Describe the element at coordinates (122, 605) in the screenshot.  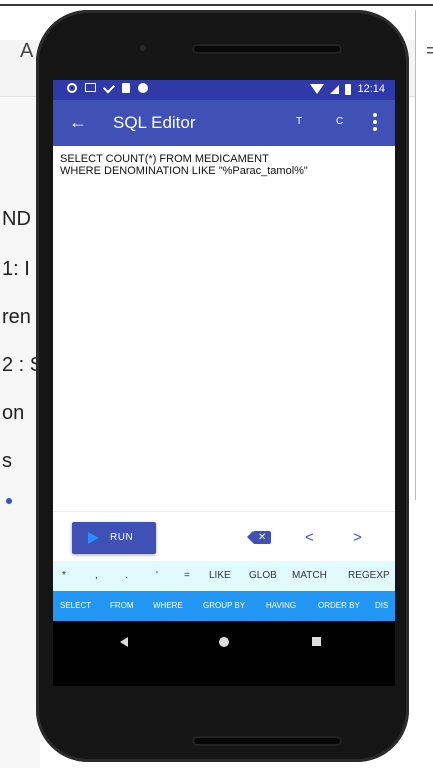
I see `keyword-button: FROM` at that location.